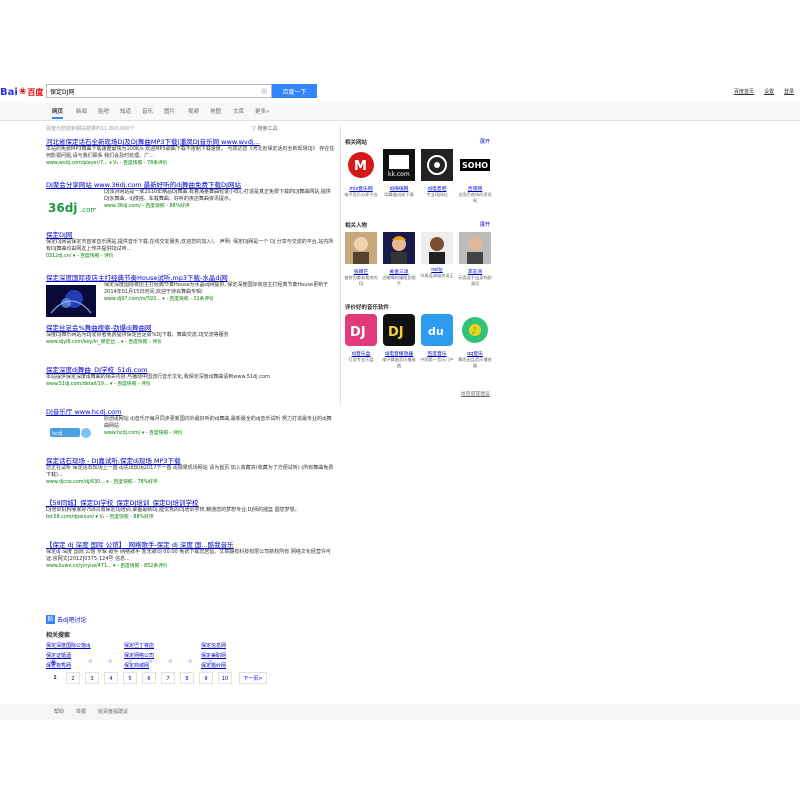 Image resolution: width=800 pixels, height=800 pixels. What do you see at coordinates (399, 259) in the screenshot?
I see `person-card: 关金三洋 过硬嗓的耀眼女歌手` at bounding box center [399, 259].